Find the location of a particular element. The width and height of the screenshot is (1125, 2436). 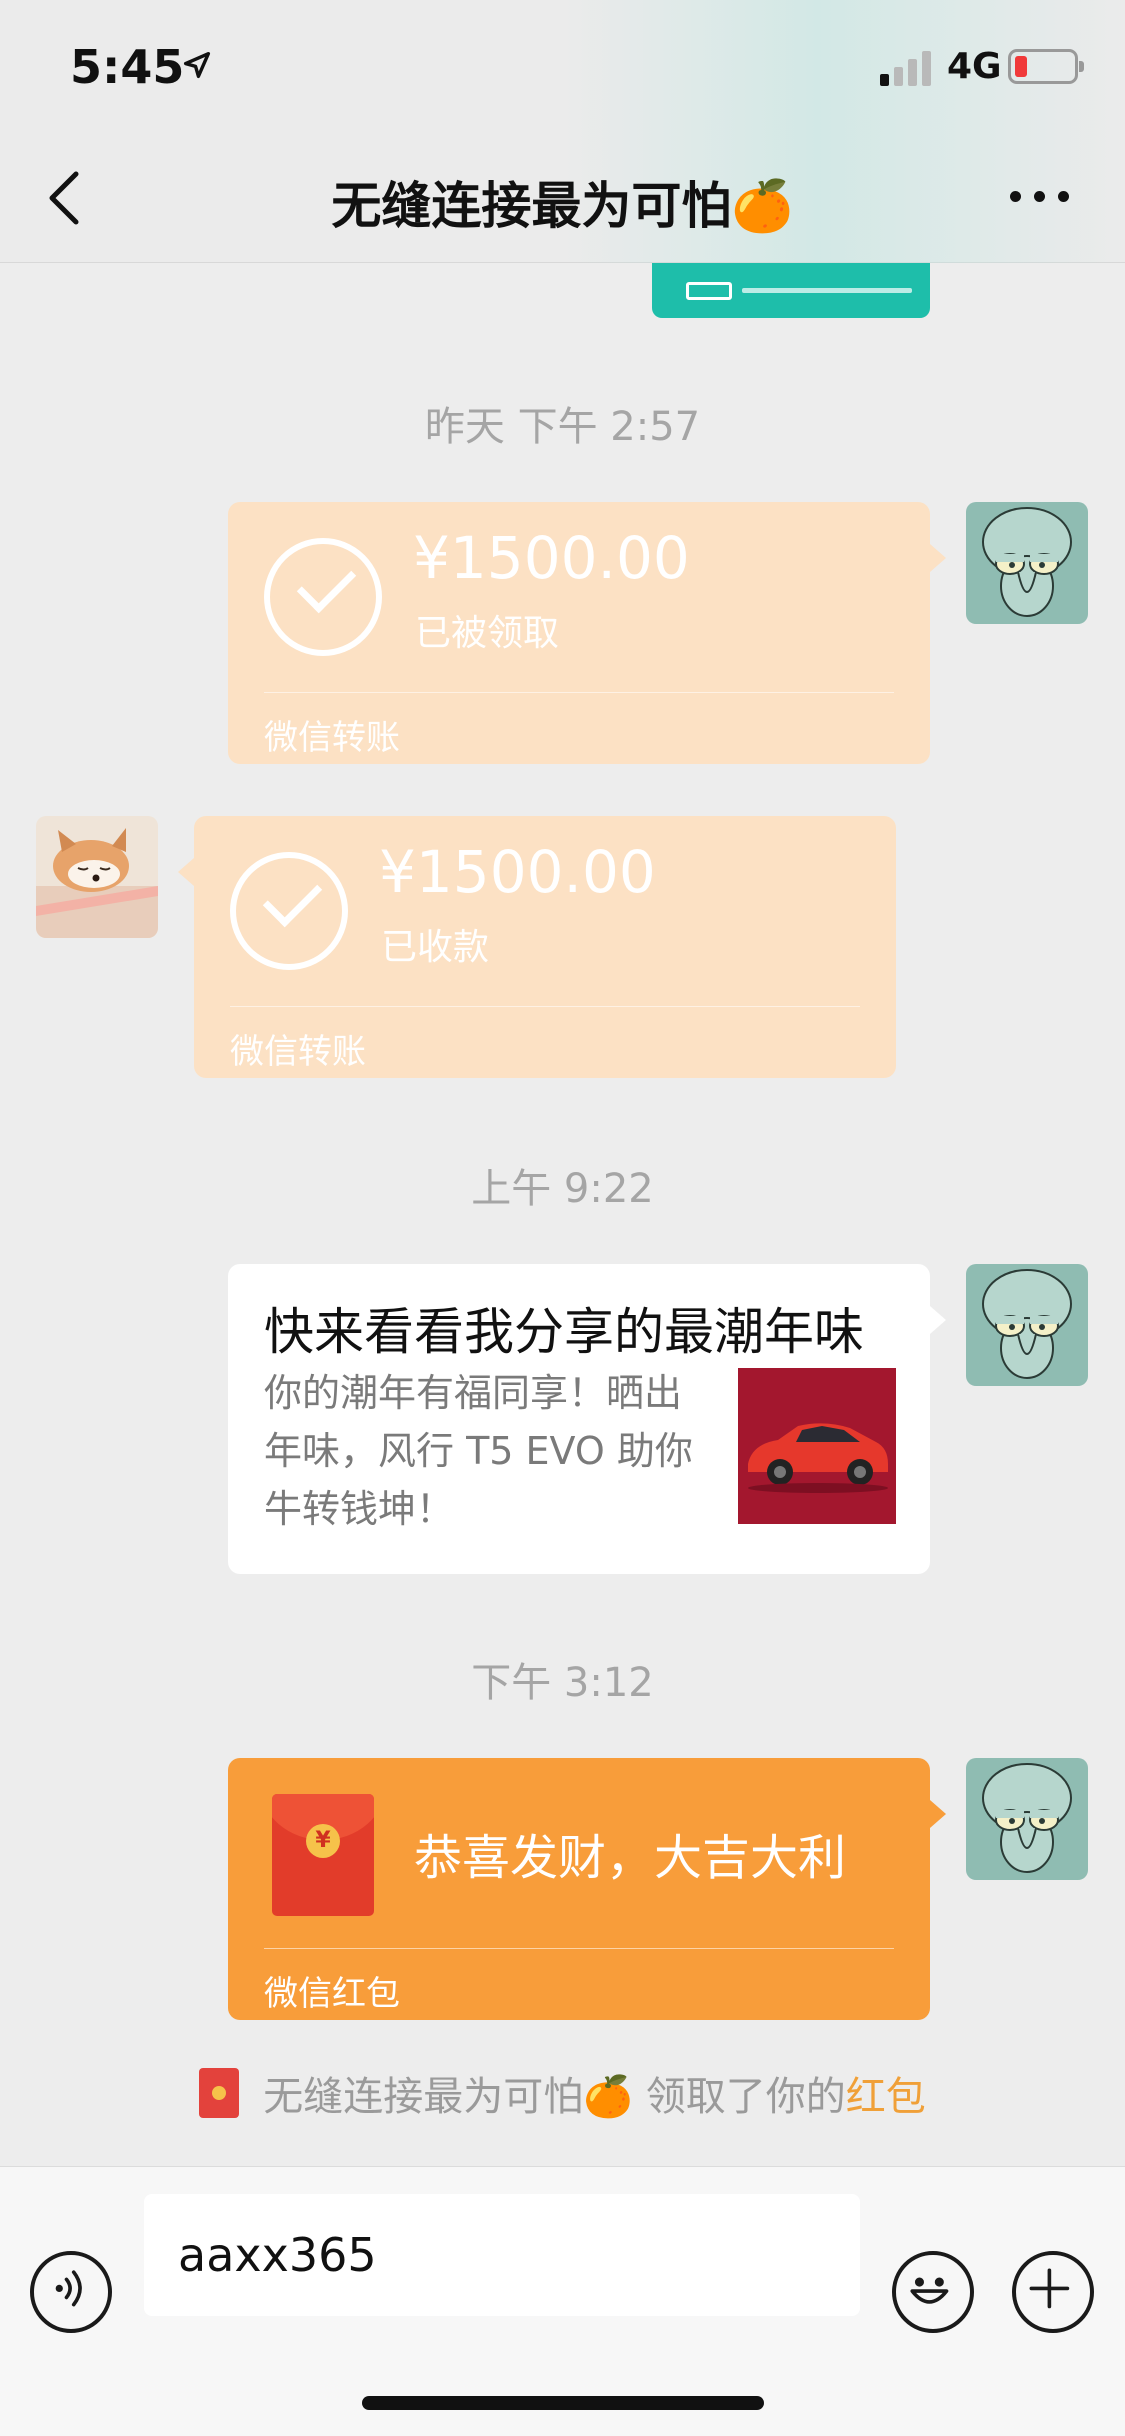

status-time: 5:45 is located at coordinates (127, 67).